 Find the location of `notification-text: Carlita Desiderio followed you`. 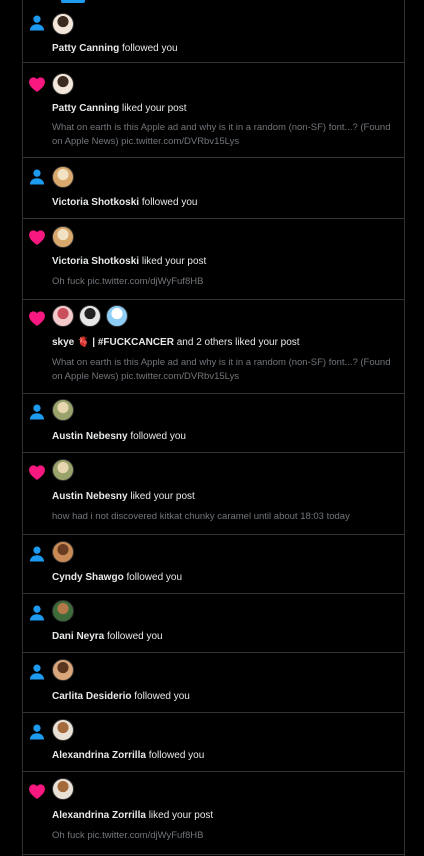

notification-text: Carlita Desiderio followed you is located at coordinates (224, 696).